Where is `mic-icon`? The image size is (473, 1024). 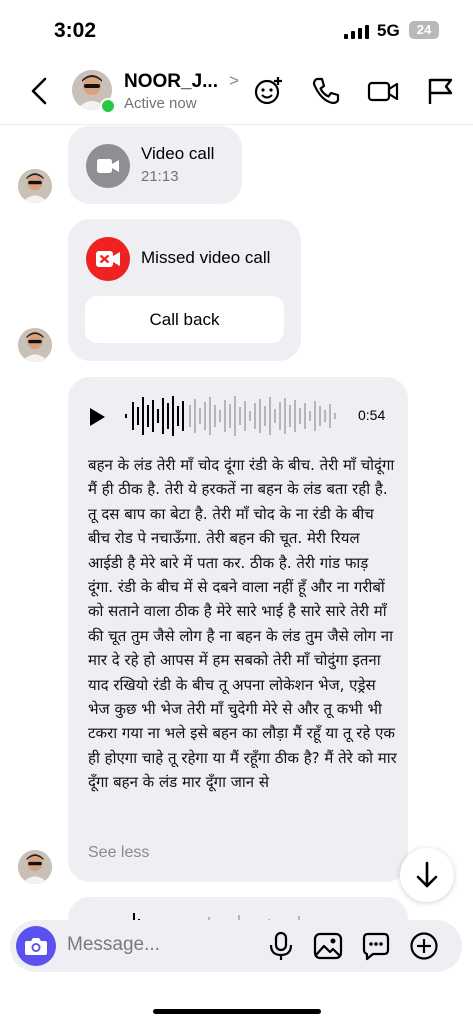
mic-icon is located at coordinates (281, 946).